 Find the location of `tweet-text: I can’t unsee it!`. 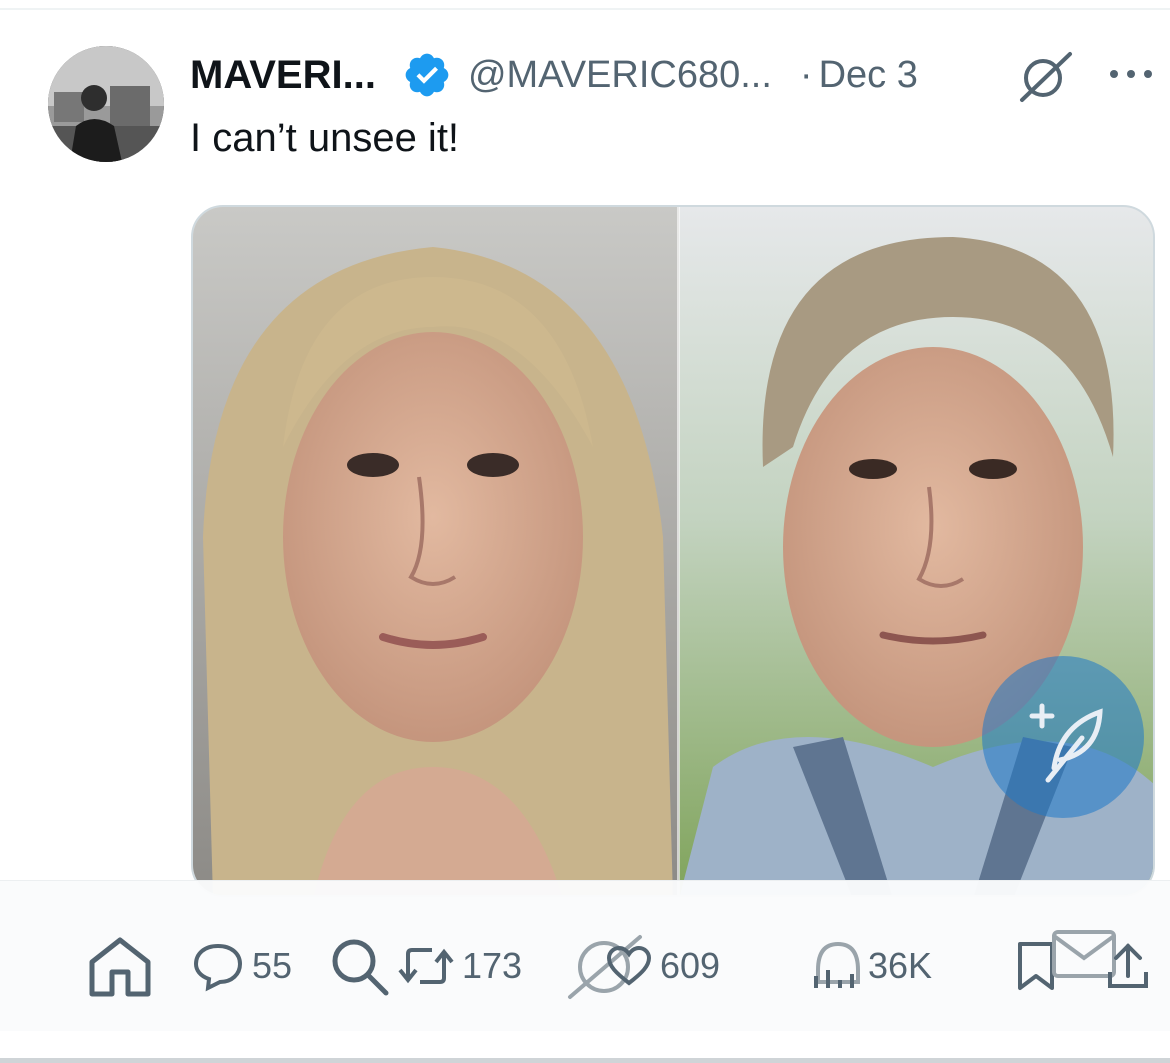

tweet-text: I can’t unsee it! is located at coordinates (325, 138).